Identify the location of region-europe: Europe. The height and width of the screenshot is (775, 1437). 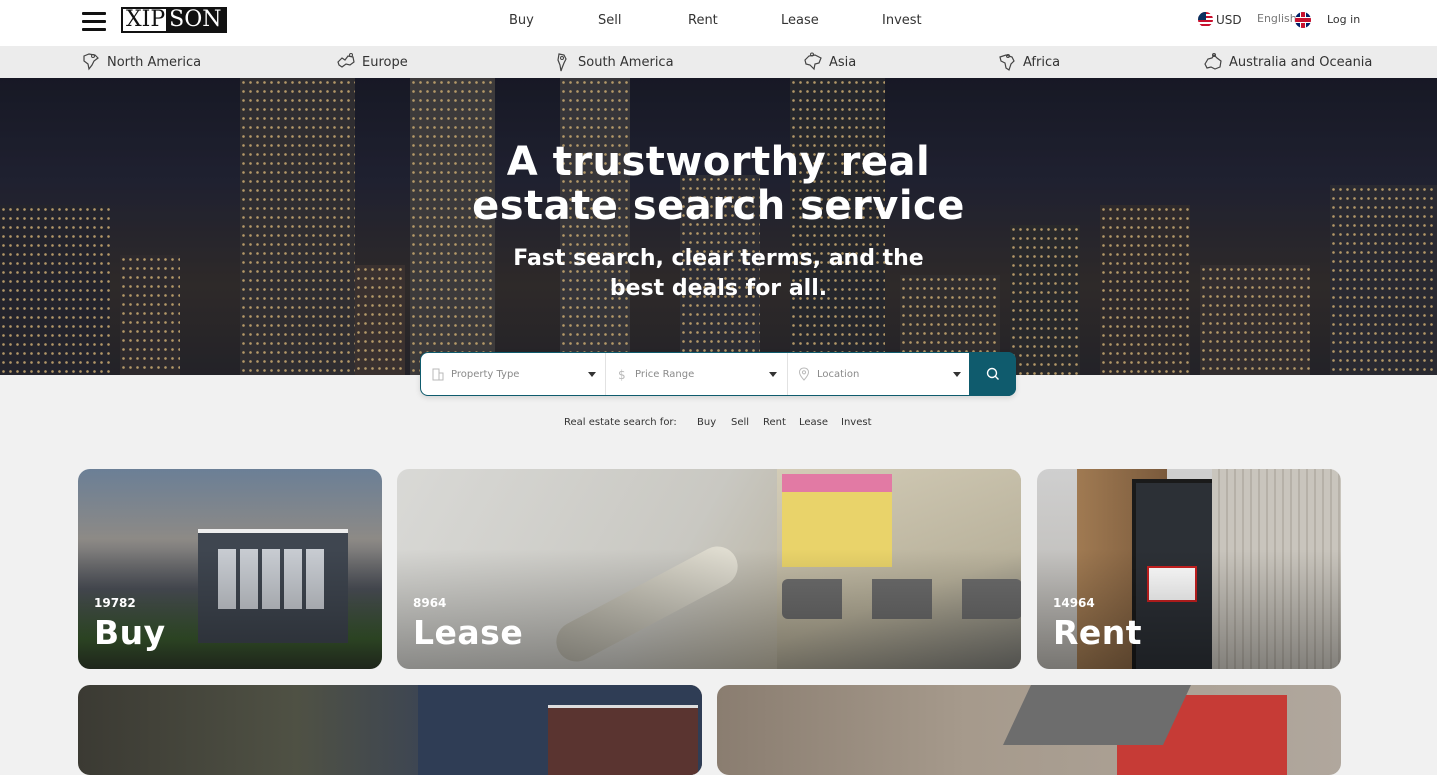
(372, 62).